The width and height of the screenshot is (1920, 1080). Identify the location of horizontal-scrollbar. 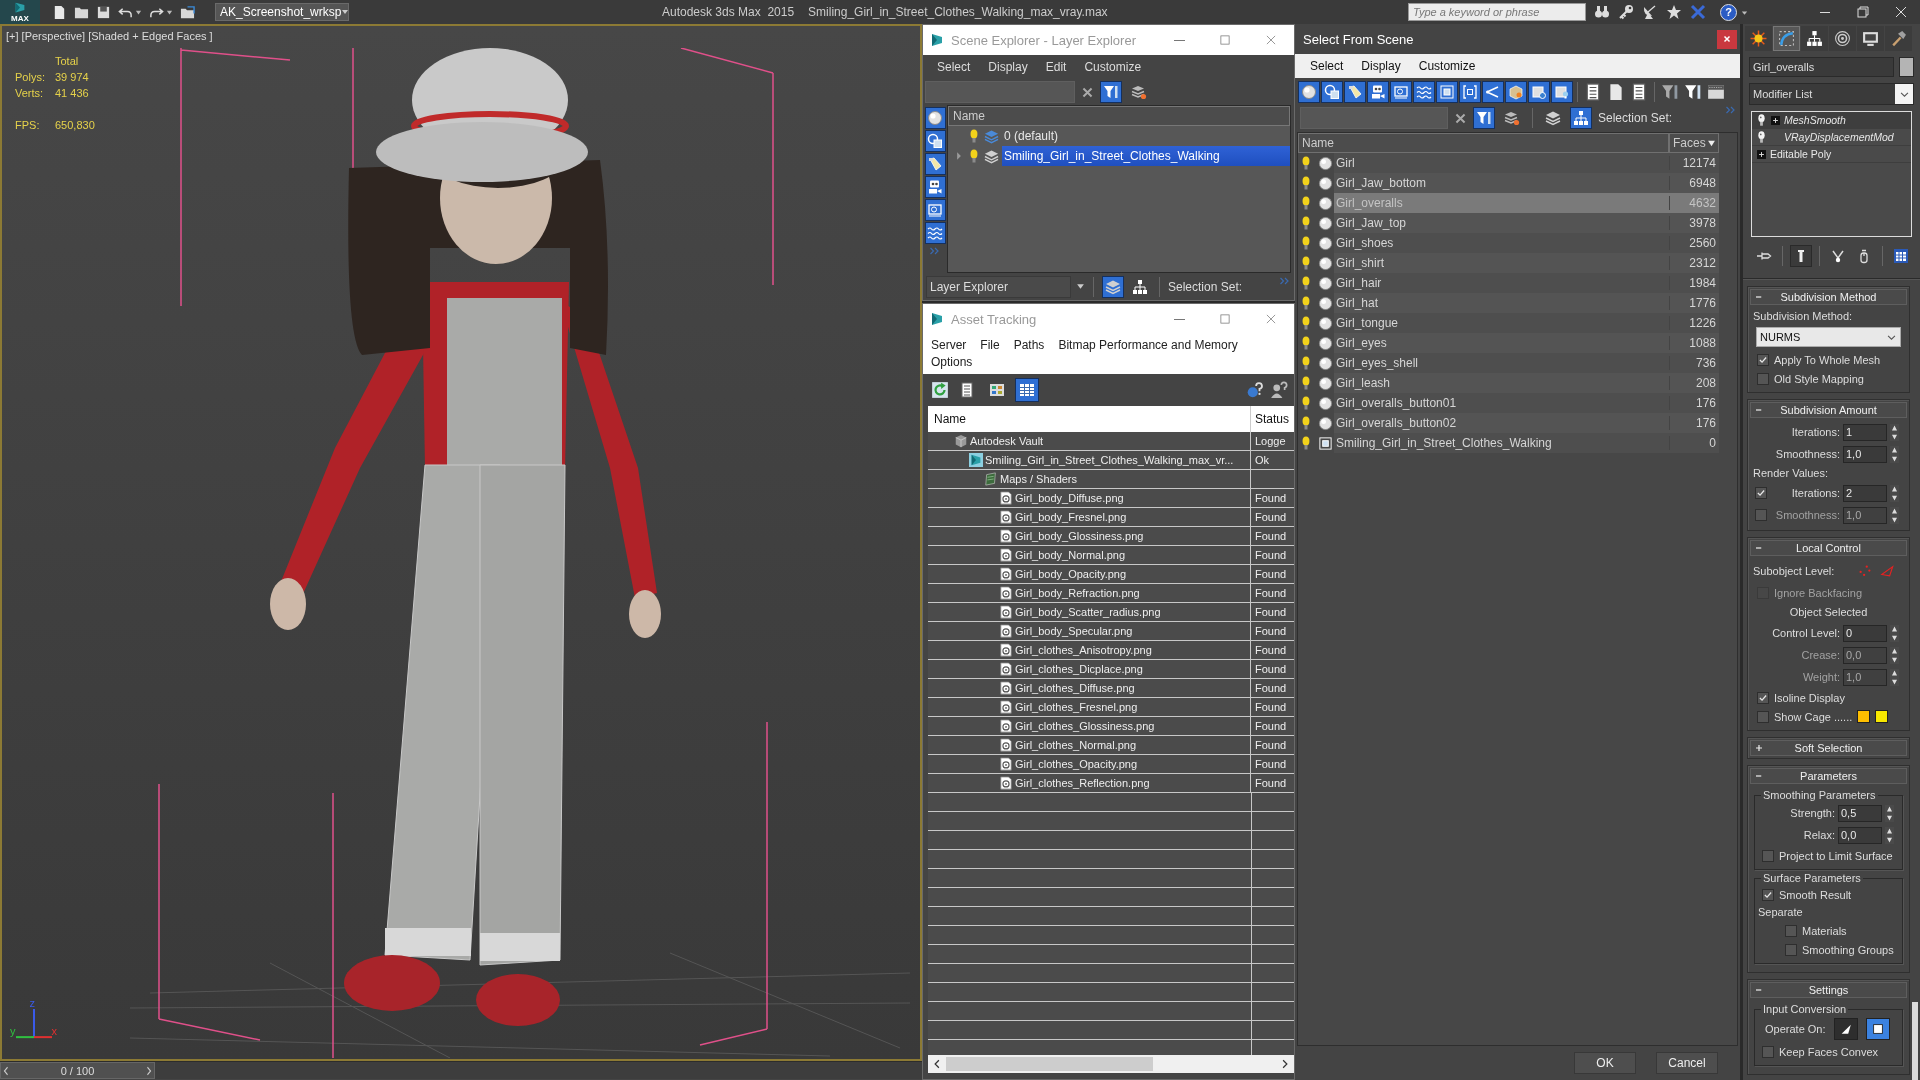
(1111, 1064).